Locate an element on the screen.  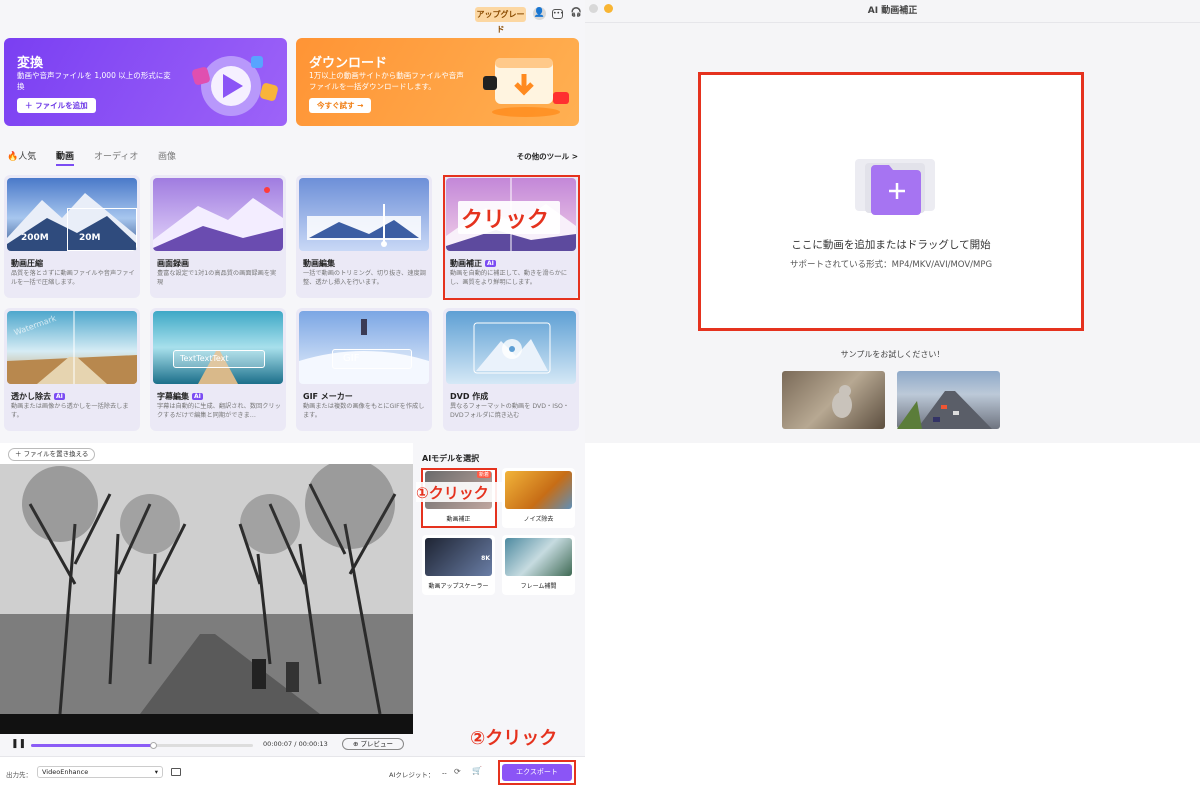
gif-label: GIF is located at coordinates (372, 359).